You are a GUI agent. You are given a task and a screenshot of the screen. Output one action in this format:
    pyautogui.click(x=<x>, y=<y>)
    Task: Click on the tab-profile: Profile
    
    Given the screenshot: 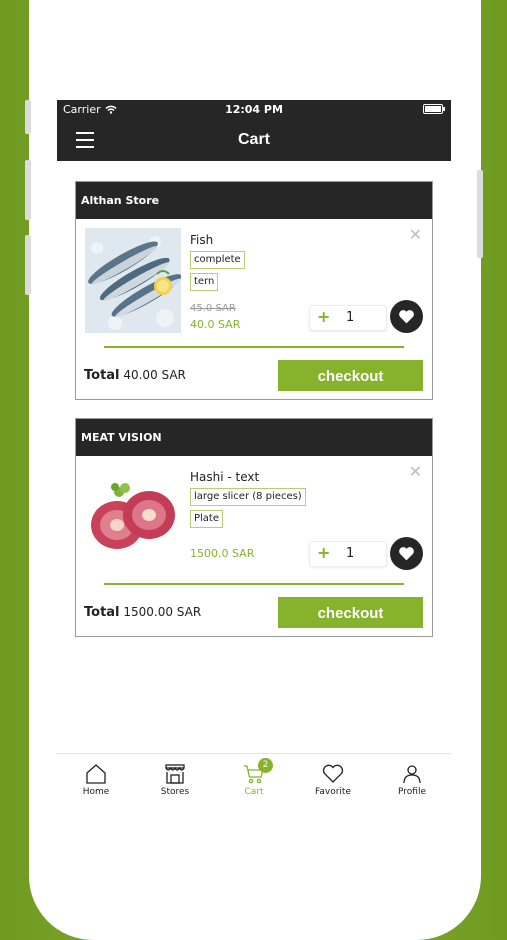 What is the action you would take?
    pyautogui.click(x=412, y=775)
    